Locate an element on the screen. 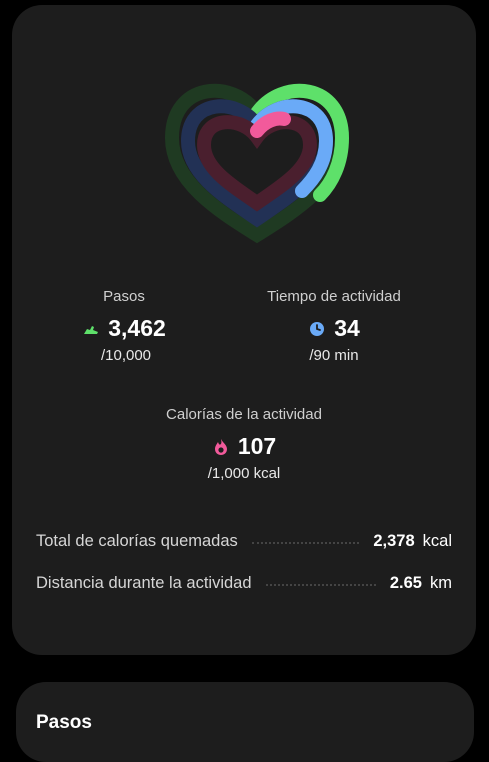 This screenshot has height=762, width=489. calories-value-row: 107 is located at coordinates (244, 446).